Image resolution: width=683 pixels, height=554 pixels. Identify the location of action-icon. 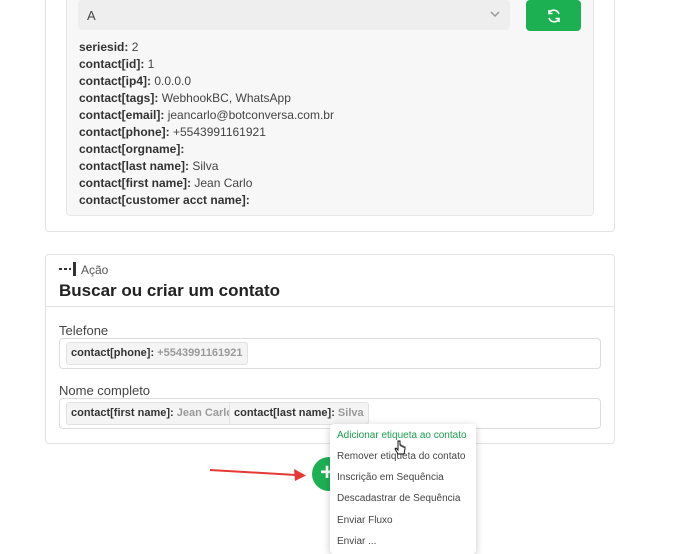
(67, 269).